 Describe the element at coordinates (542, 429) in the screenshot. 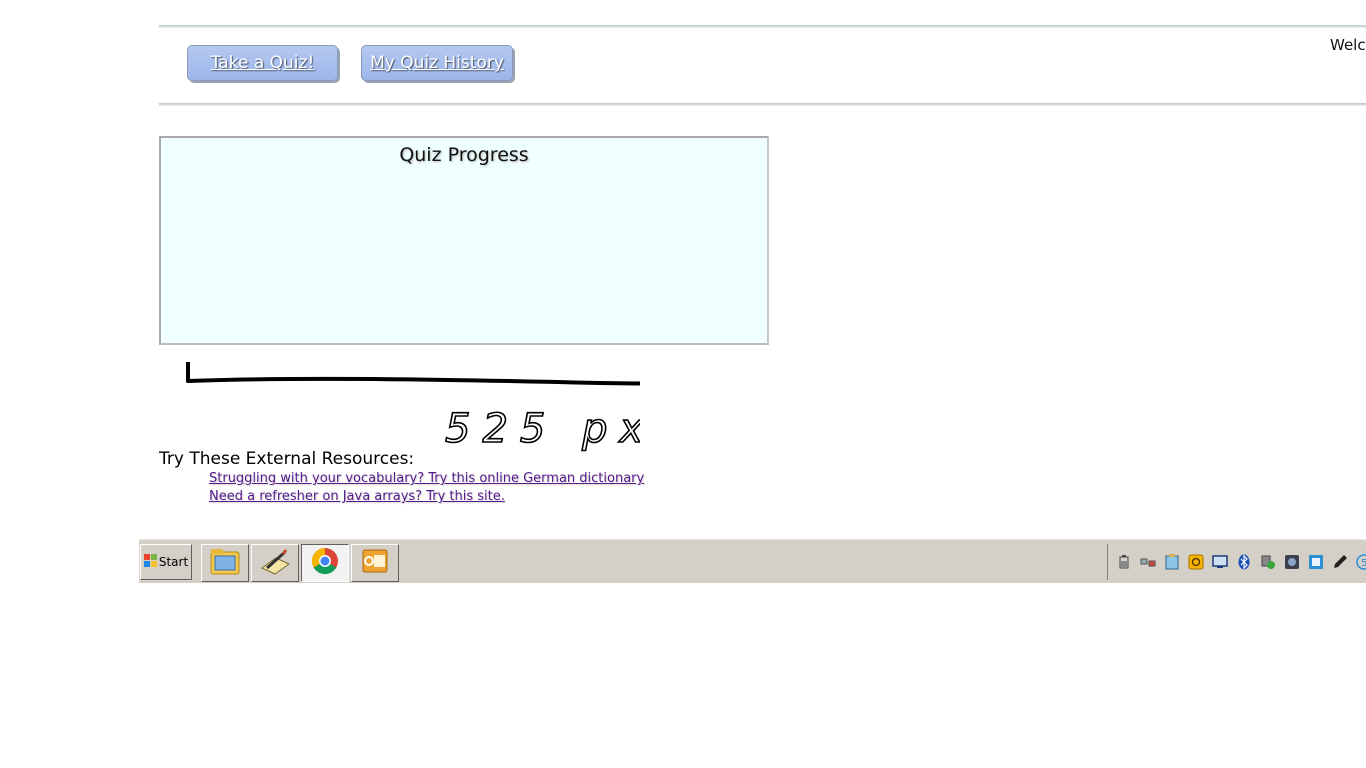

I see `measurement-label: 525 px` at that location.